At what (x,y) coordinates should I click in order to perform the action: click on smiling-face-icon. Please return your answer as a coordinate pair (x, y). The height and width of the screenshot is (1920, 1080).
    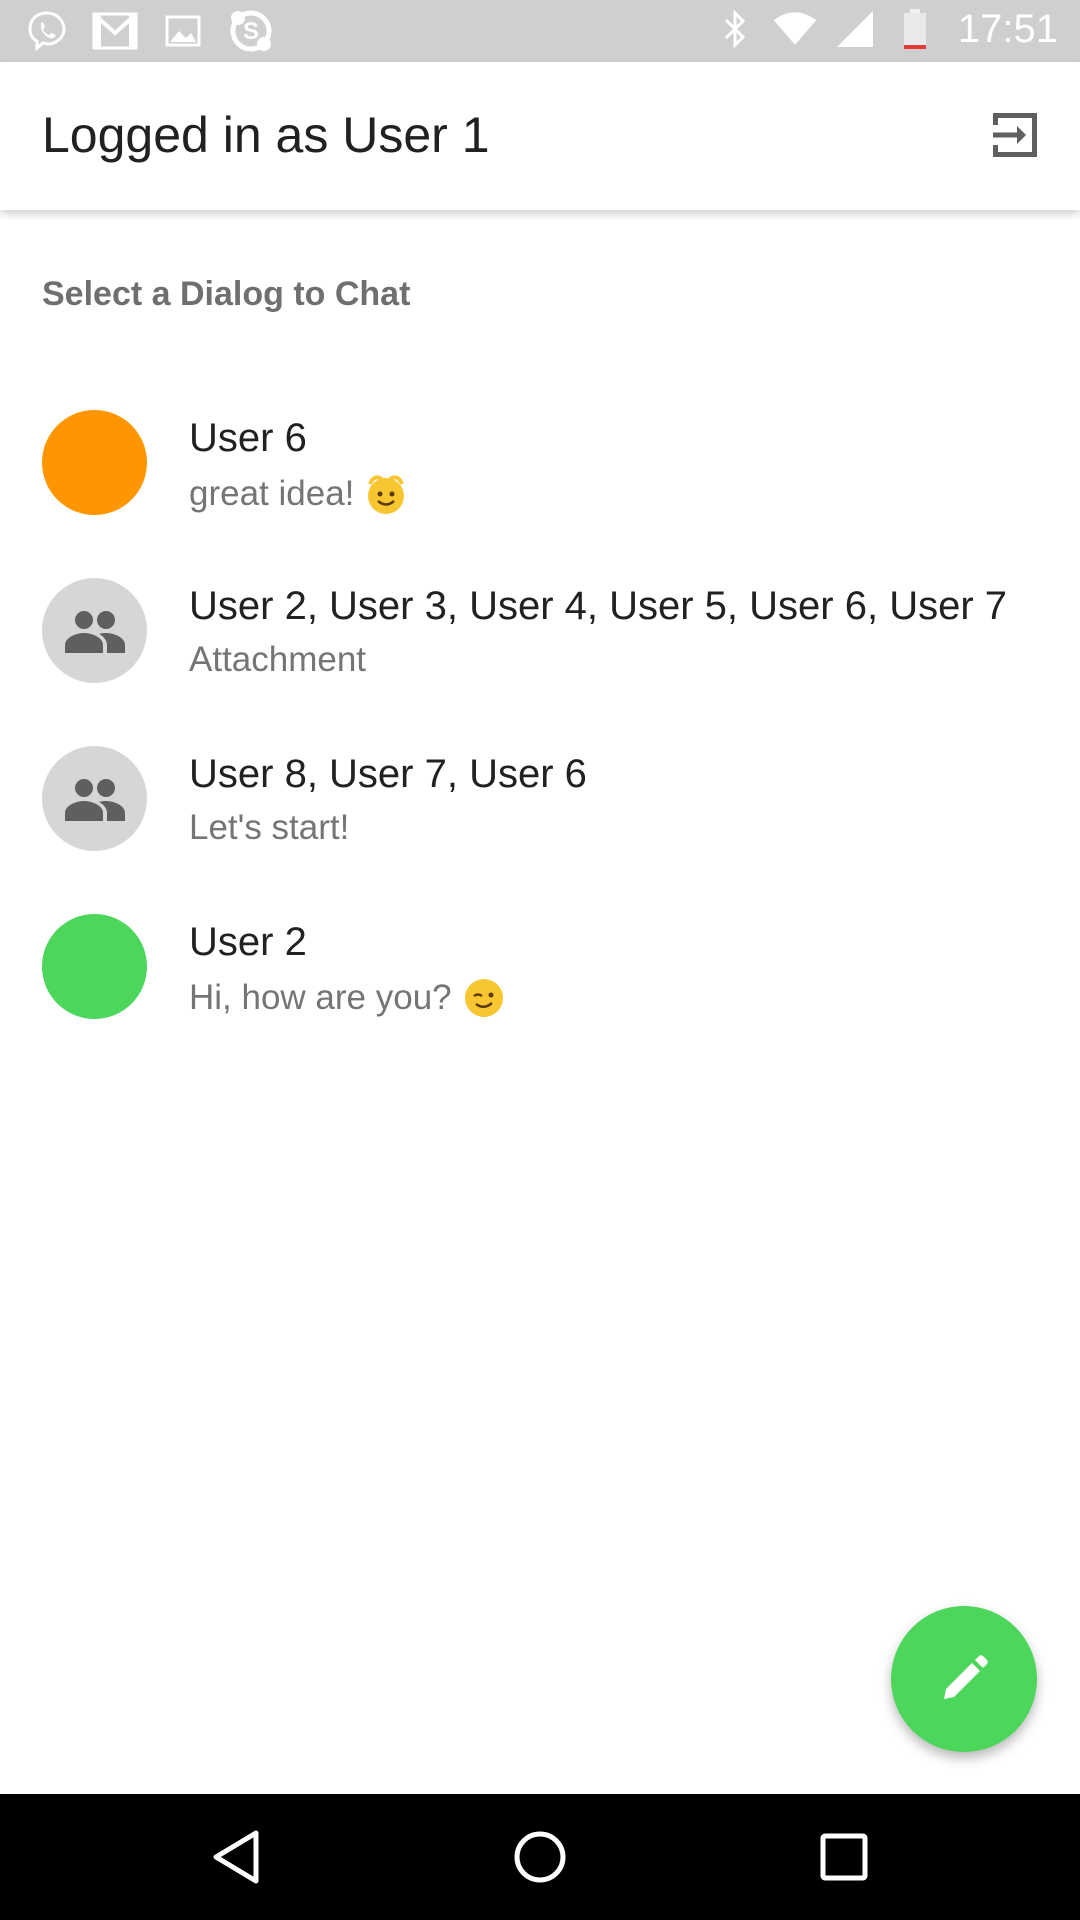
    Looking at the image, I should click on (386, 494).